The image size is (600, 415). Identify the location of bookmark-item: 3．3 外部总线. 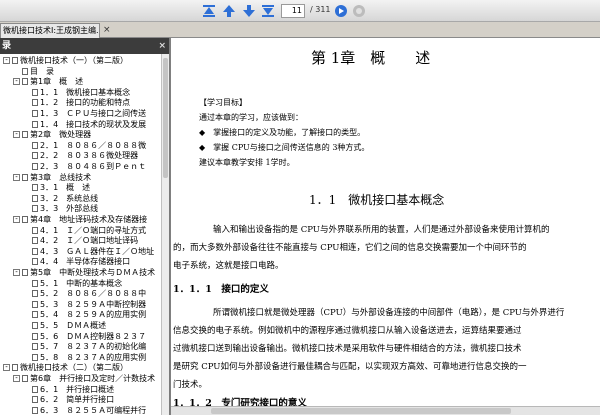
(93, 208).